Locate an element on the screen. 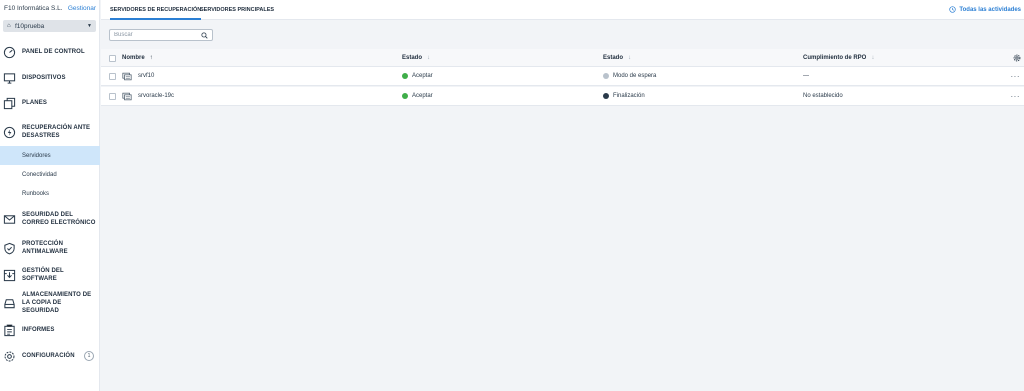 Image resolution: width=1024 pixels, height=391 pixels. state-text: Finalización is located at coordinates (629, 96).